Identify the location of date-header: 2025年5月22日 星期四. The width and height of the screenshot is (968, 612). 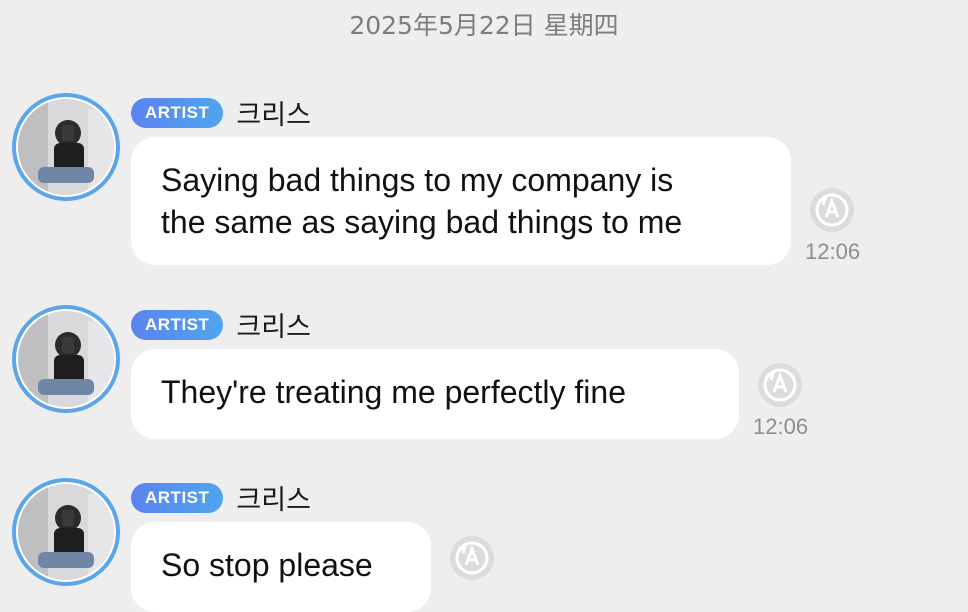
(484, 25).